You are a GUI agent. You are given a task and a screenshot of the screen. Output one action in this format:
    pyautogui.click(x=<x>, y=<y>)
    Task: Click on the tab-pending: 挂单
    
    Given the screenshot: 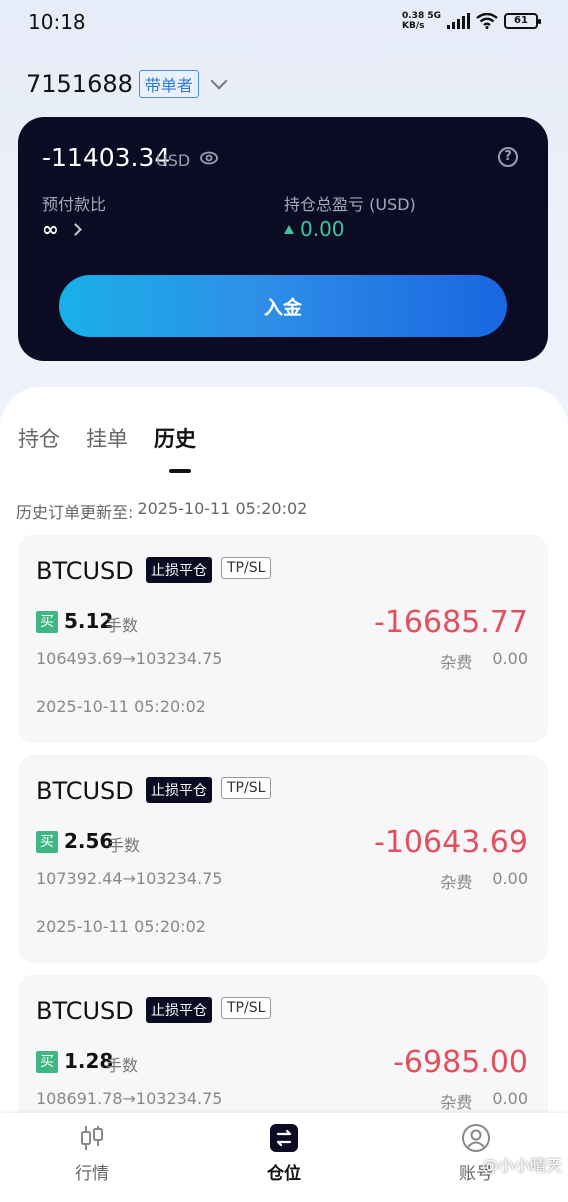 What is the action you would take?
    pyautogui.click(x=107, y=438)
    